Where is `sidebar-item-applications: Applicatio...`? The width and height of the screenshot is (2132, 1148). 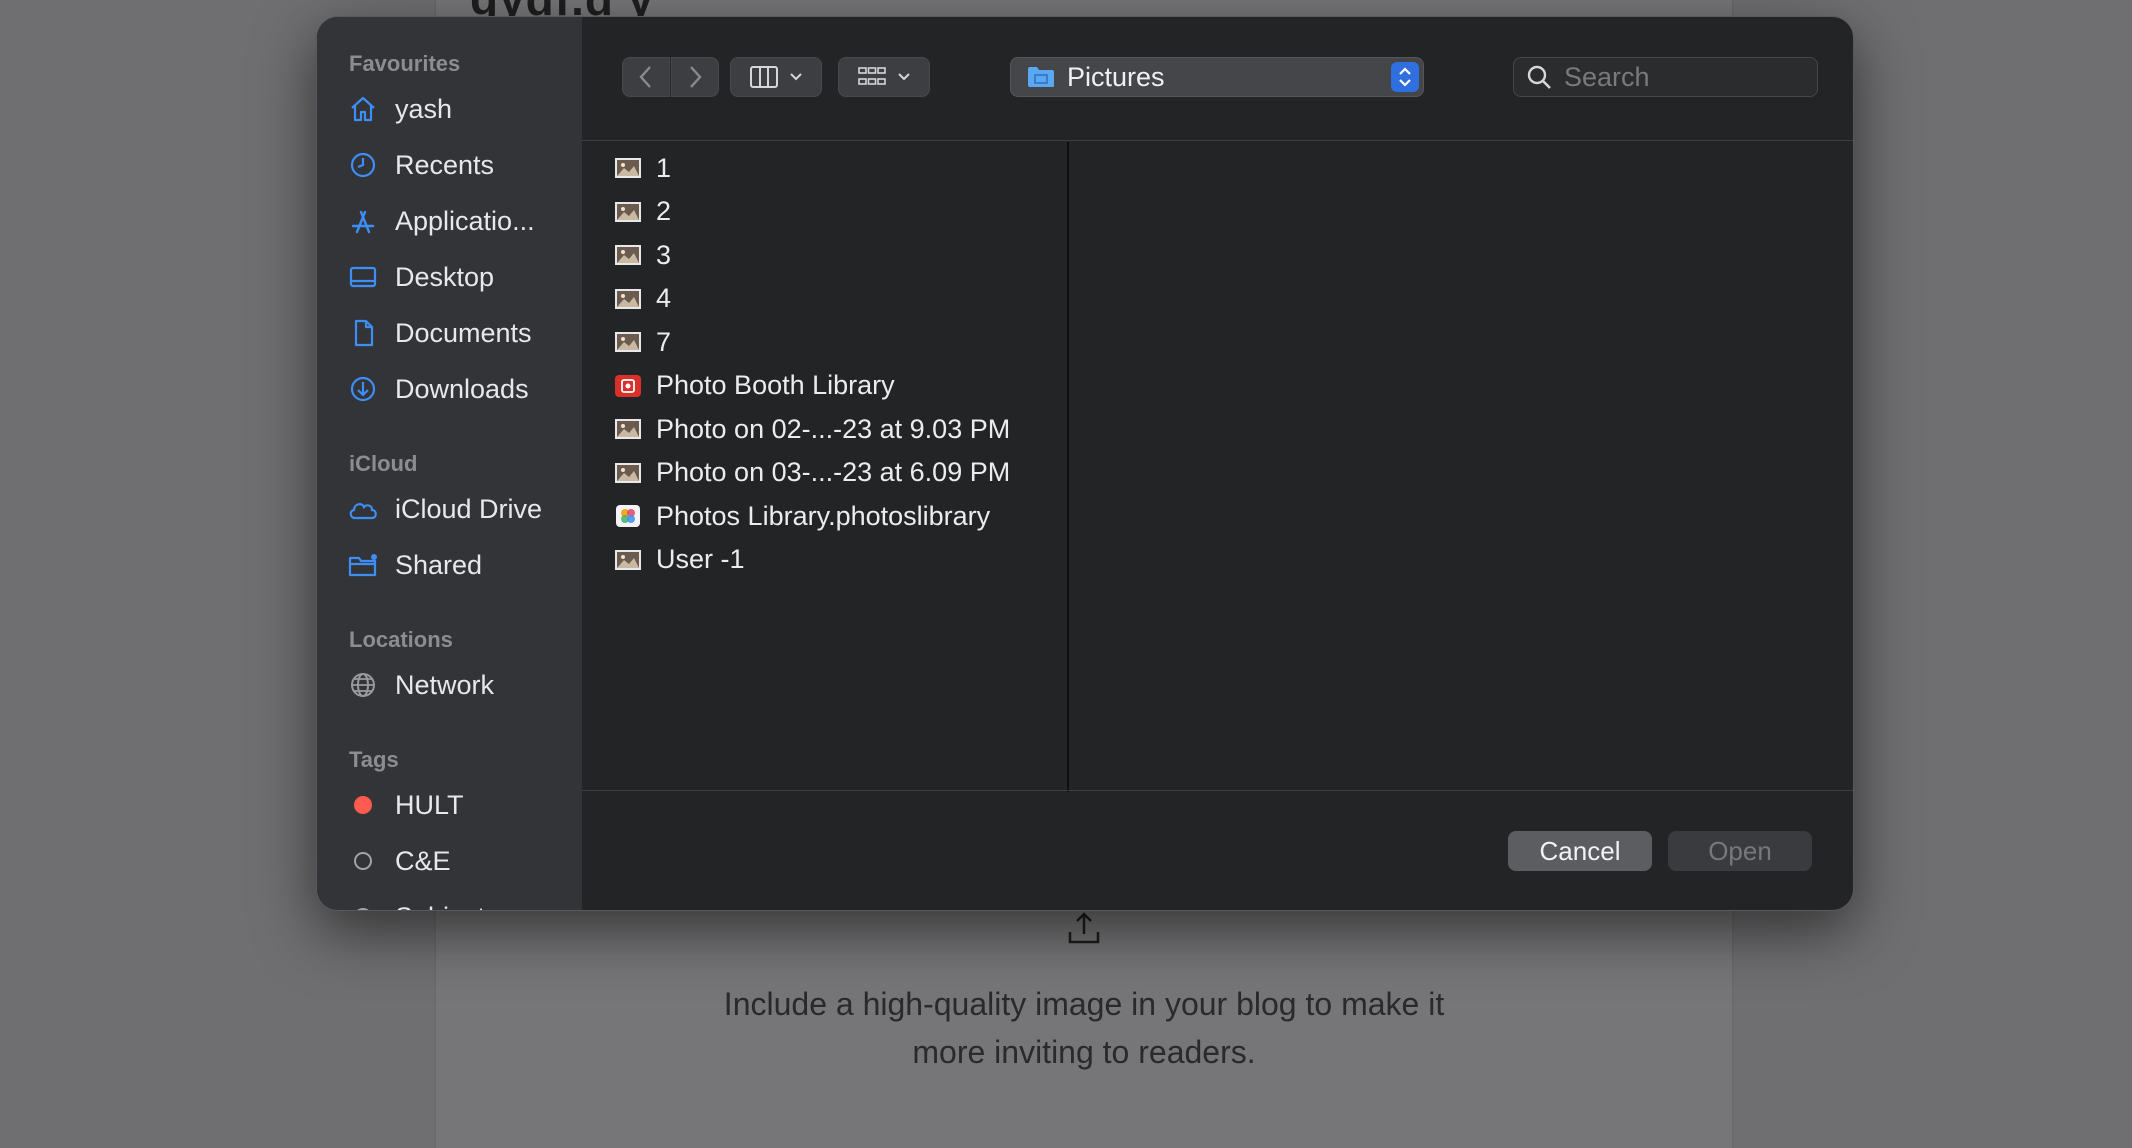 sidebar-item-applications: Applicatio... is located at coordinates (459, 221).